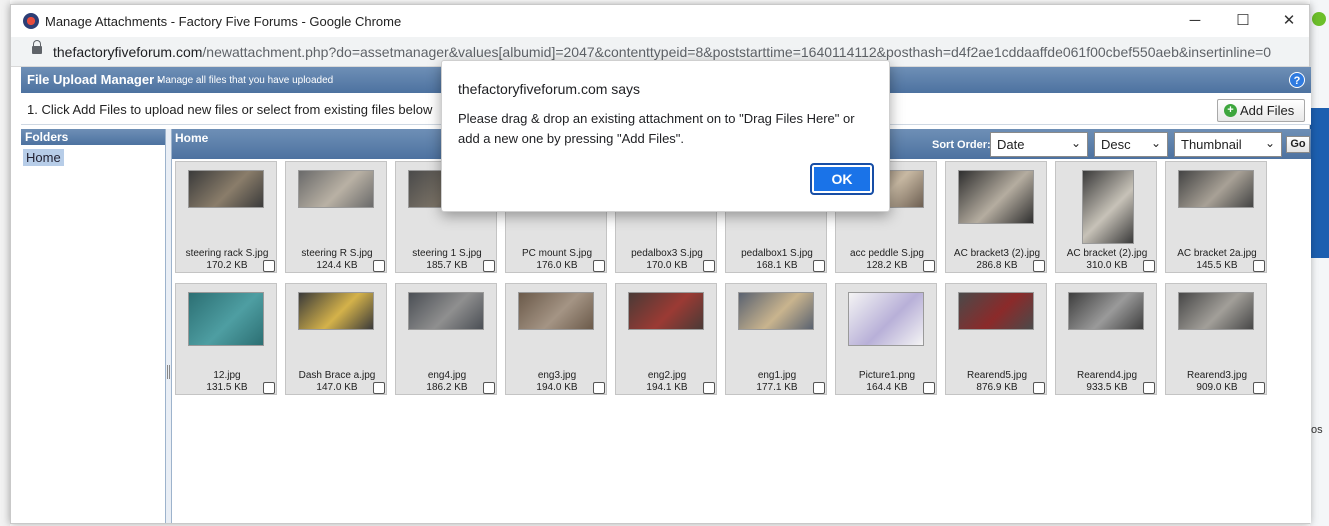 This screenshot has width=1329, height=526. I want to click on file-size: 124.4 KB, so click(337, 265).